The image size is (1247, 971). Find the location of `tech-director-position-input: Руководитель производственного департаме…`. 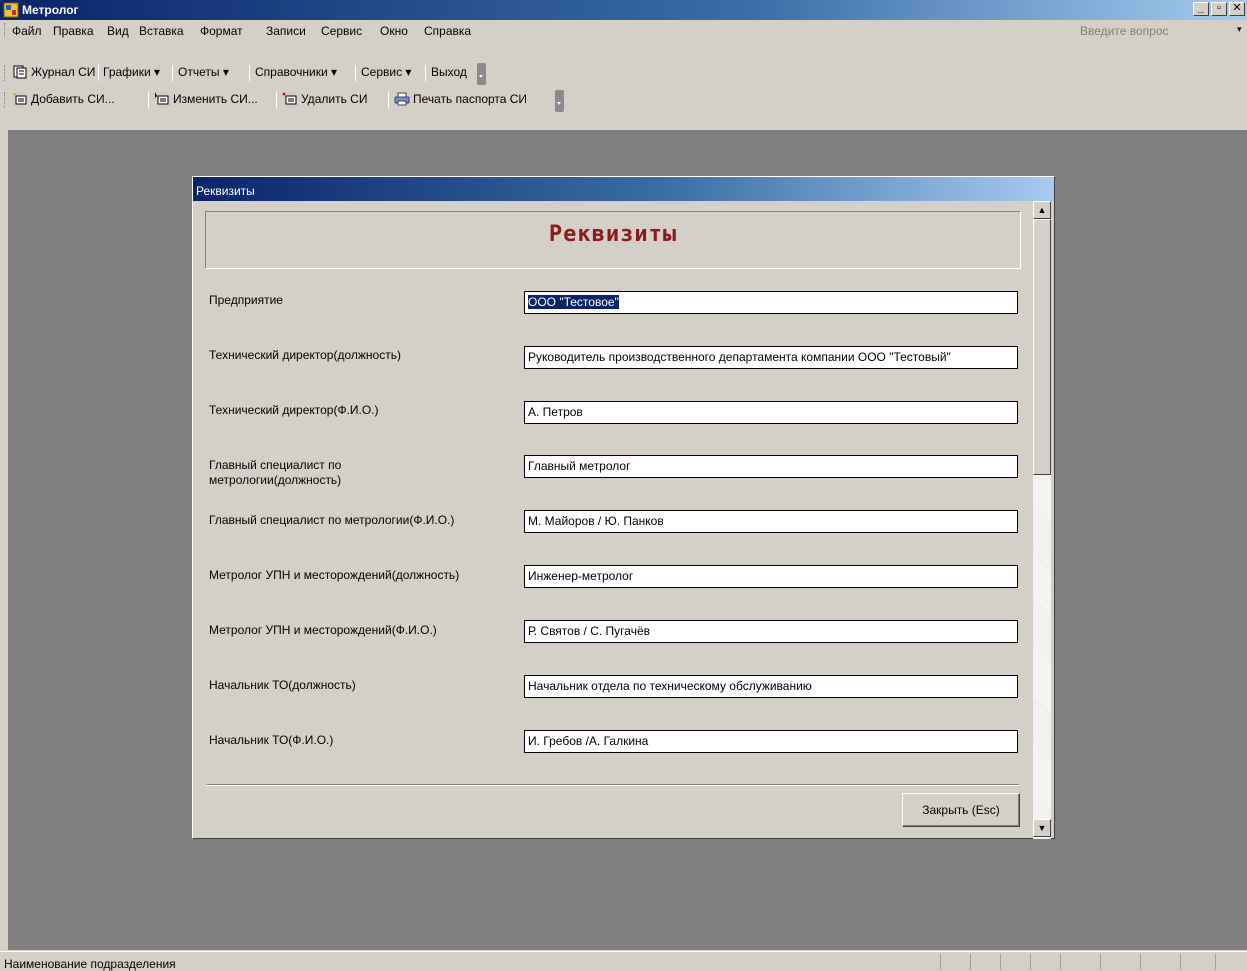

tech-director-position-input: Руководитель производственного департаме… is located at coordinates (771, 357).